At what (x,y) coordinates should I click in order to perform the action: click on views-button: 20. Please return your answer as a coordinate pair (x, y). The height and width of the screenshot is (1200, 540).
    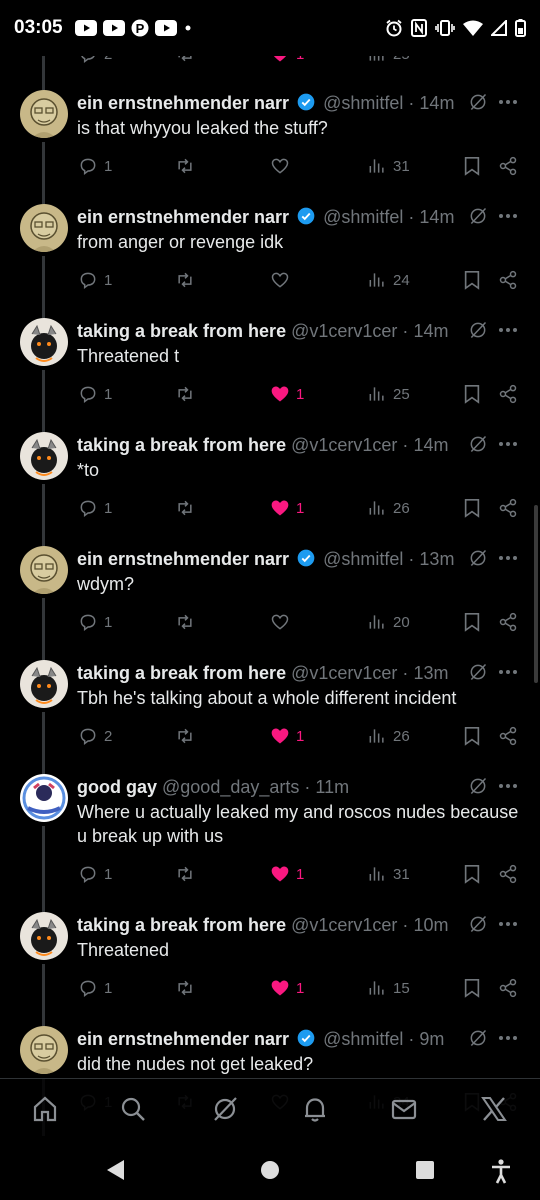
    Looking at the image, I should click on (388, 622).